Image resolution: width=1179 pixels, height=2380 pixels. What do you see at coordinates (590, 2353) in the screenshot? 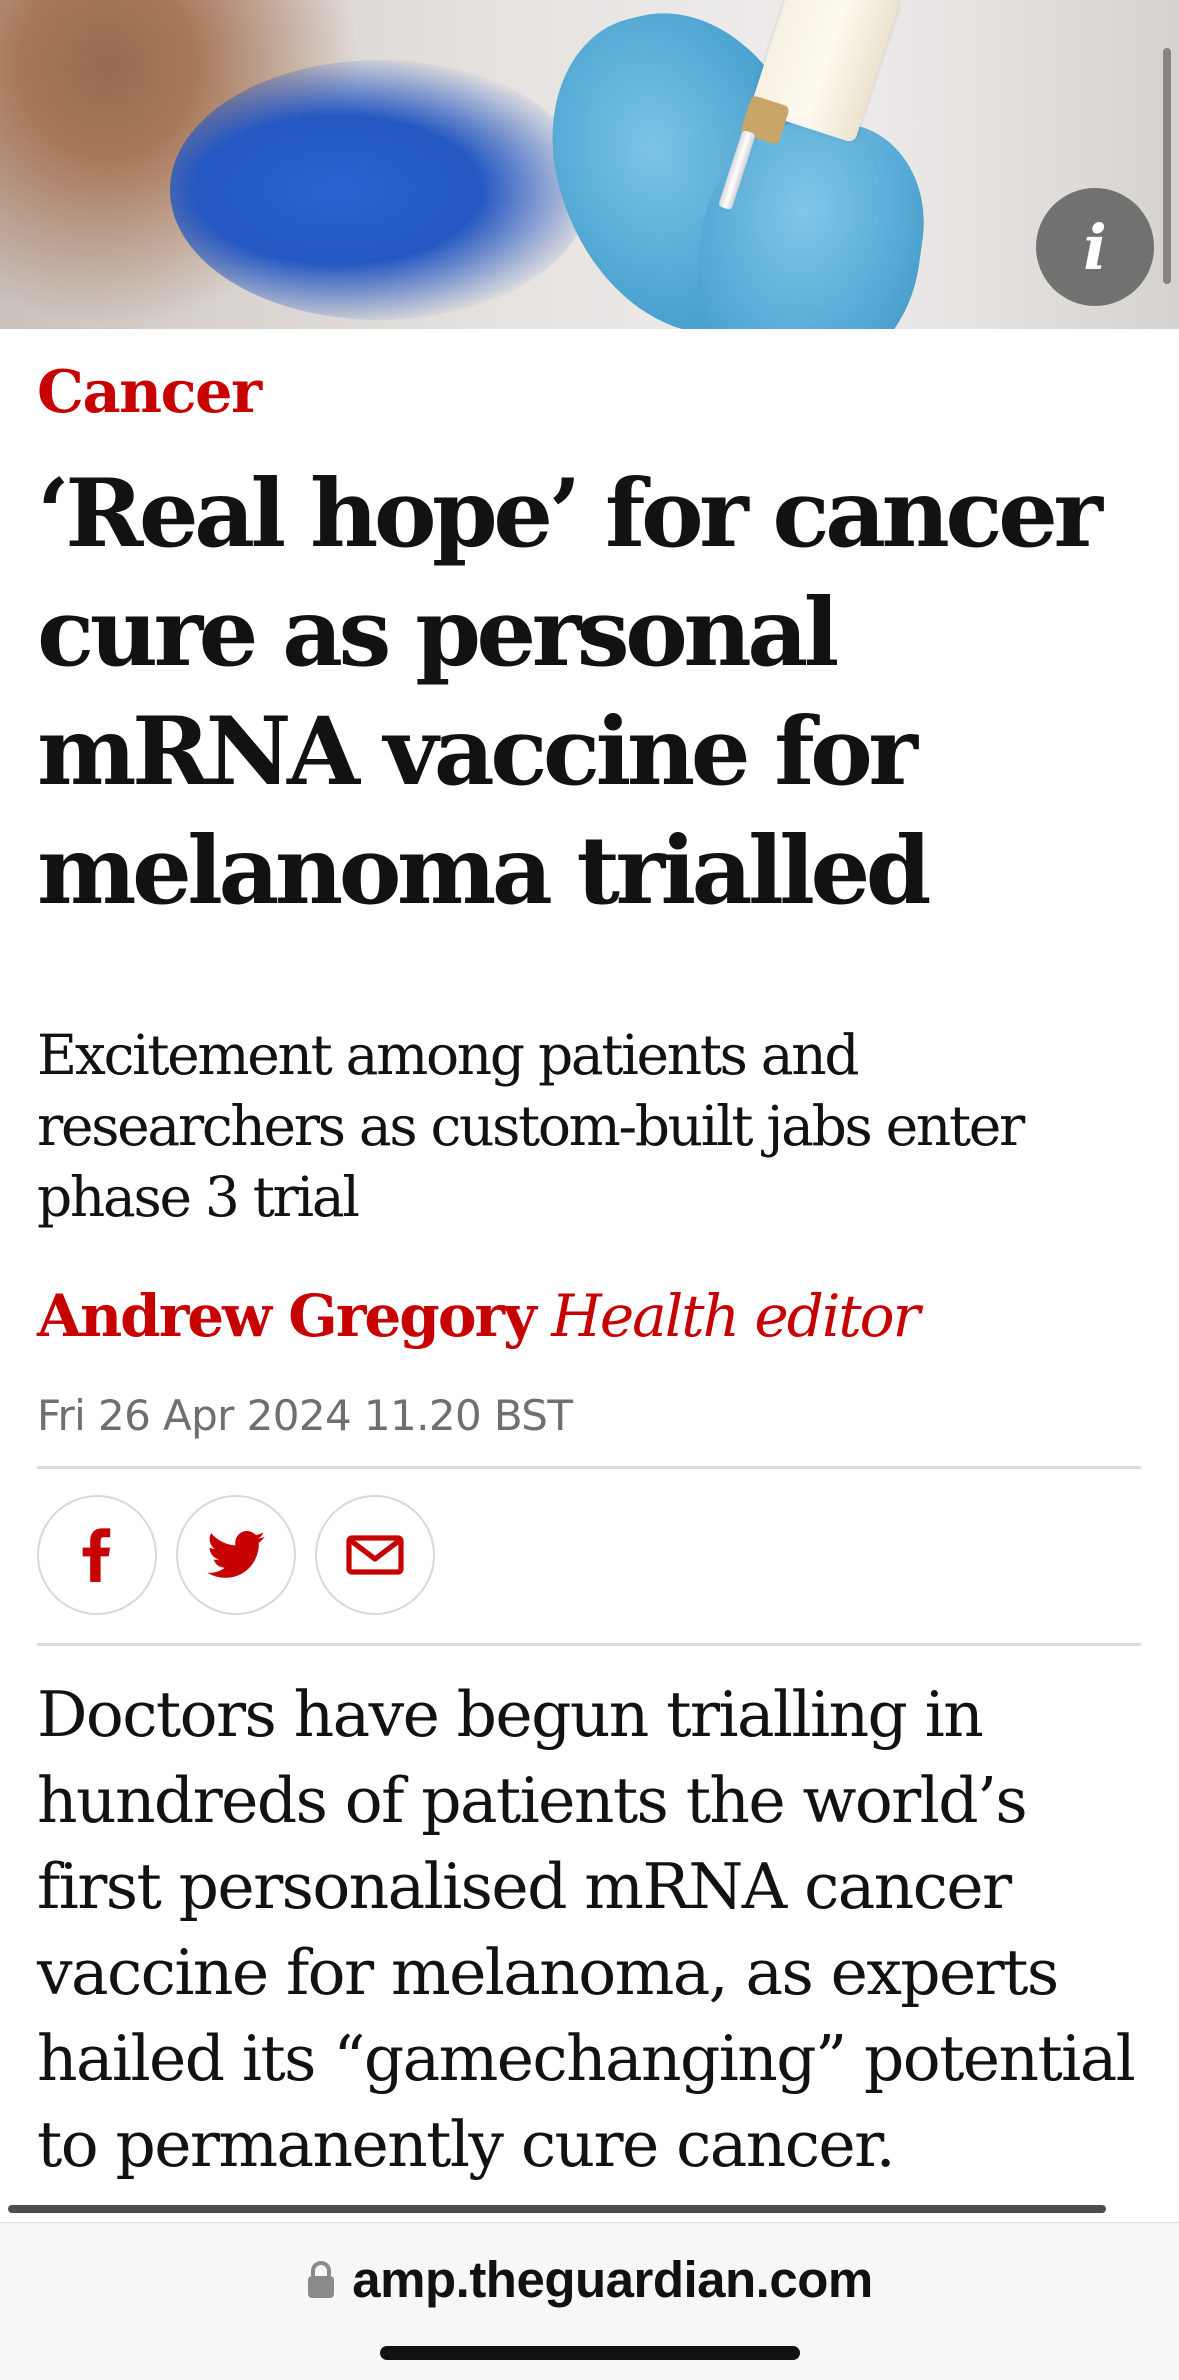
I see `home-indicator` at bounding box center [590, 2353].